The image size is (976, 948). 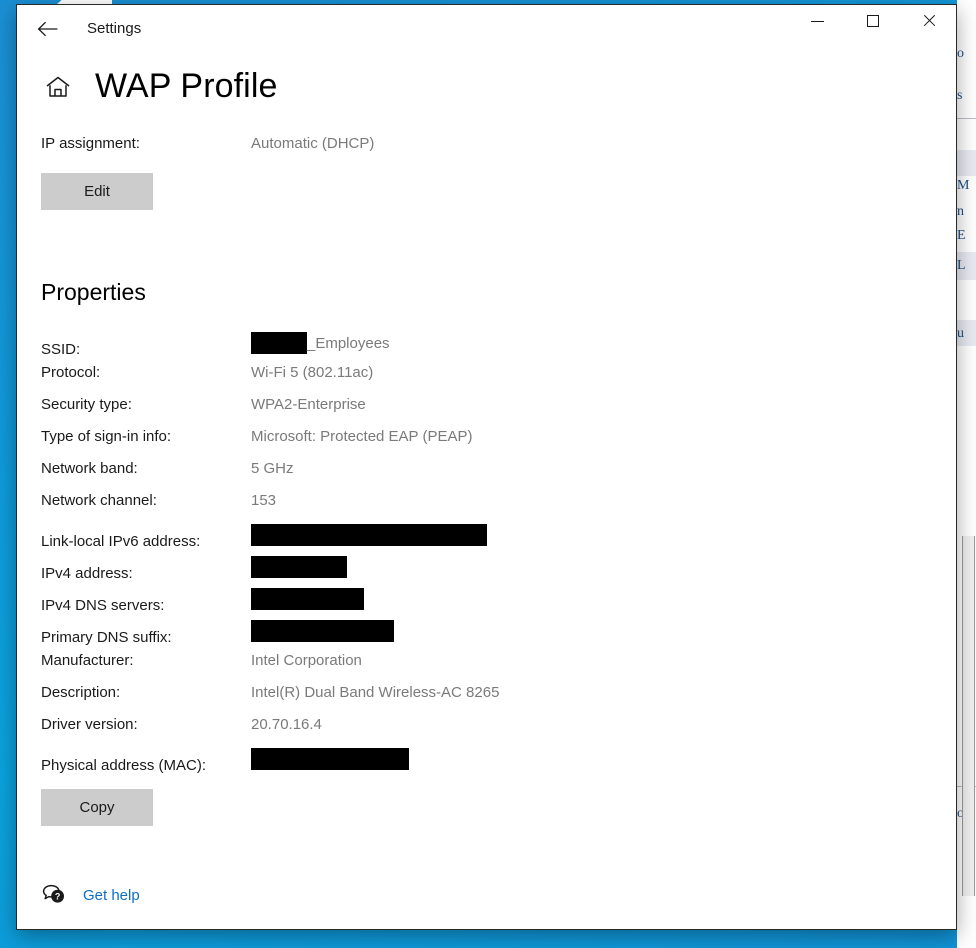 What do you see at coordinates (362, 436) in the screenshot?
I see `property-value: Microsoft: Protected EAP (PEAP)` at bounding box center [362, 436].